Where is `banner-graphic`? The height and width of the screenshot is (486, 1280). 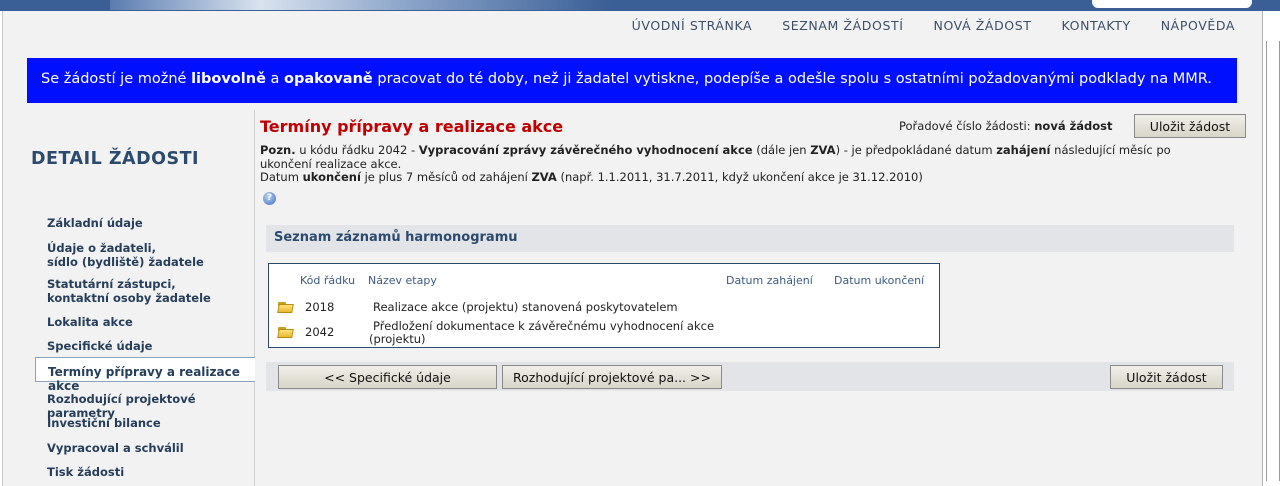 banner-graphic is located at coordinates (360, 5).